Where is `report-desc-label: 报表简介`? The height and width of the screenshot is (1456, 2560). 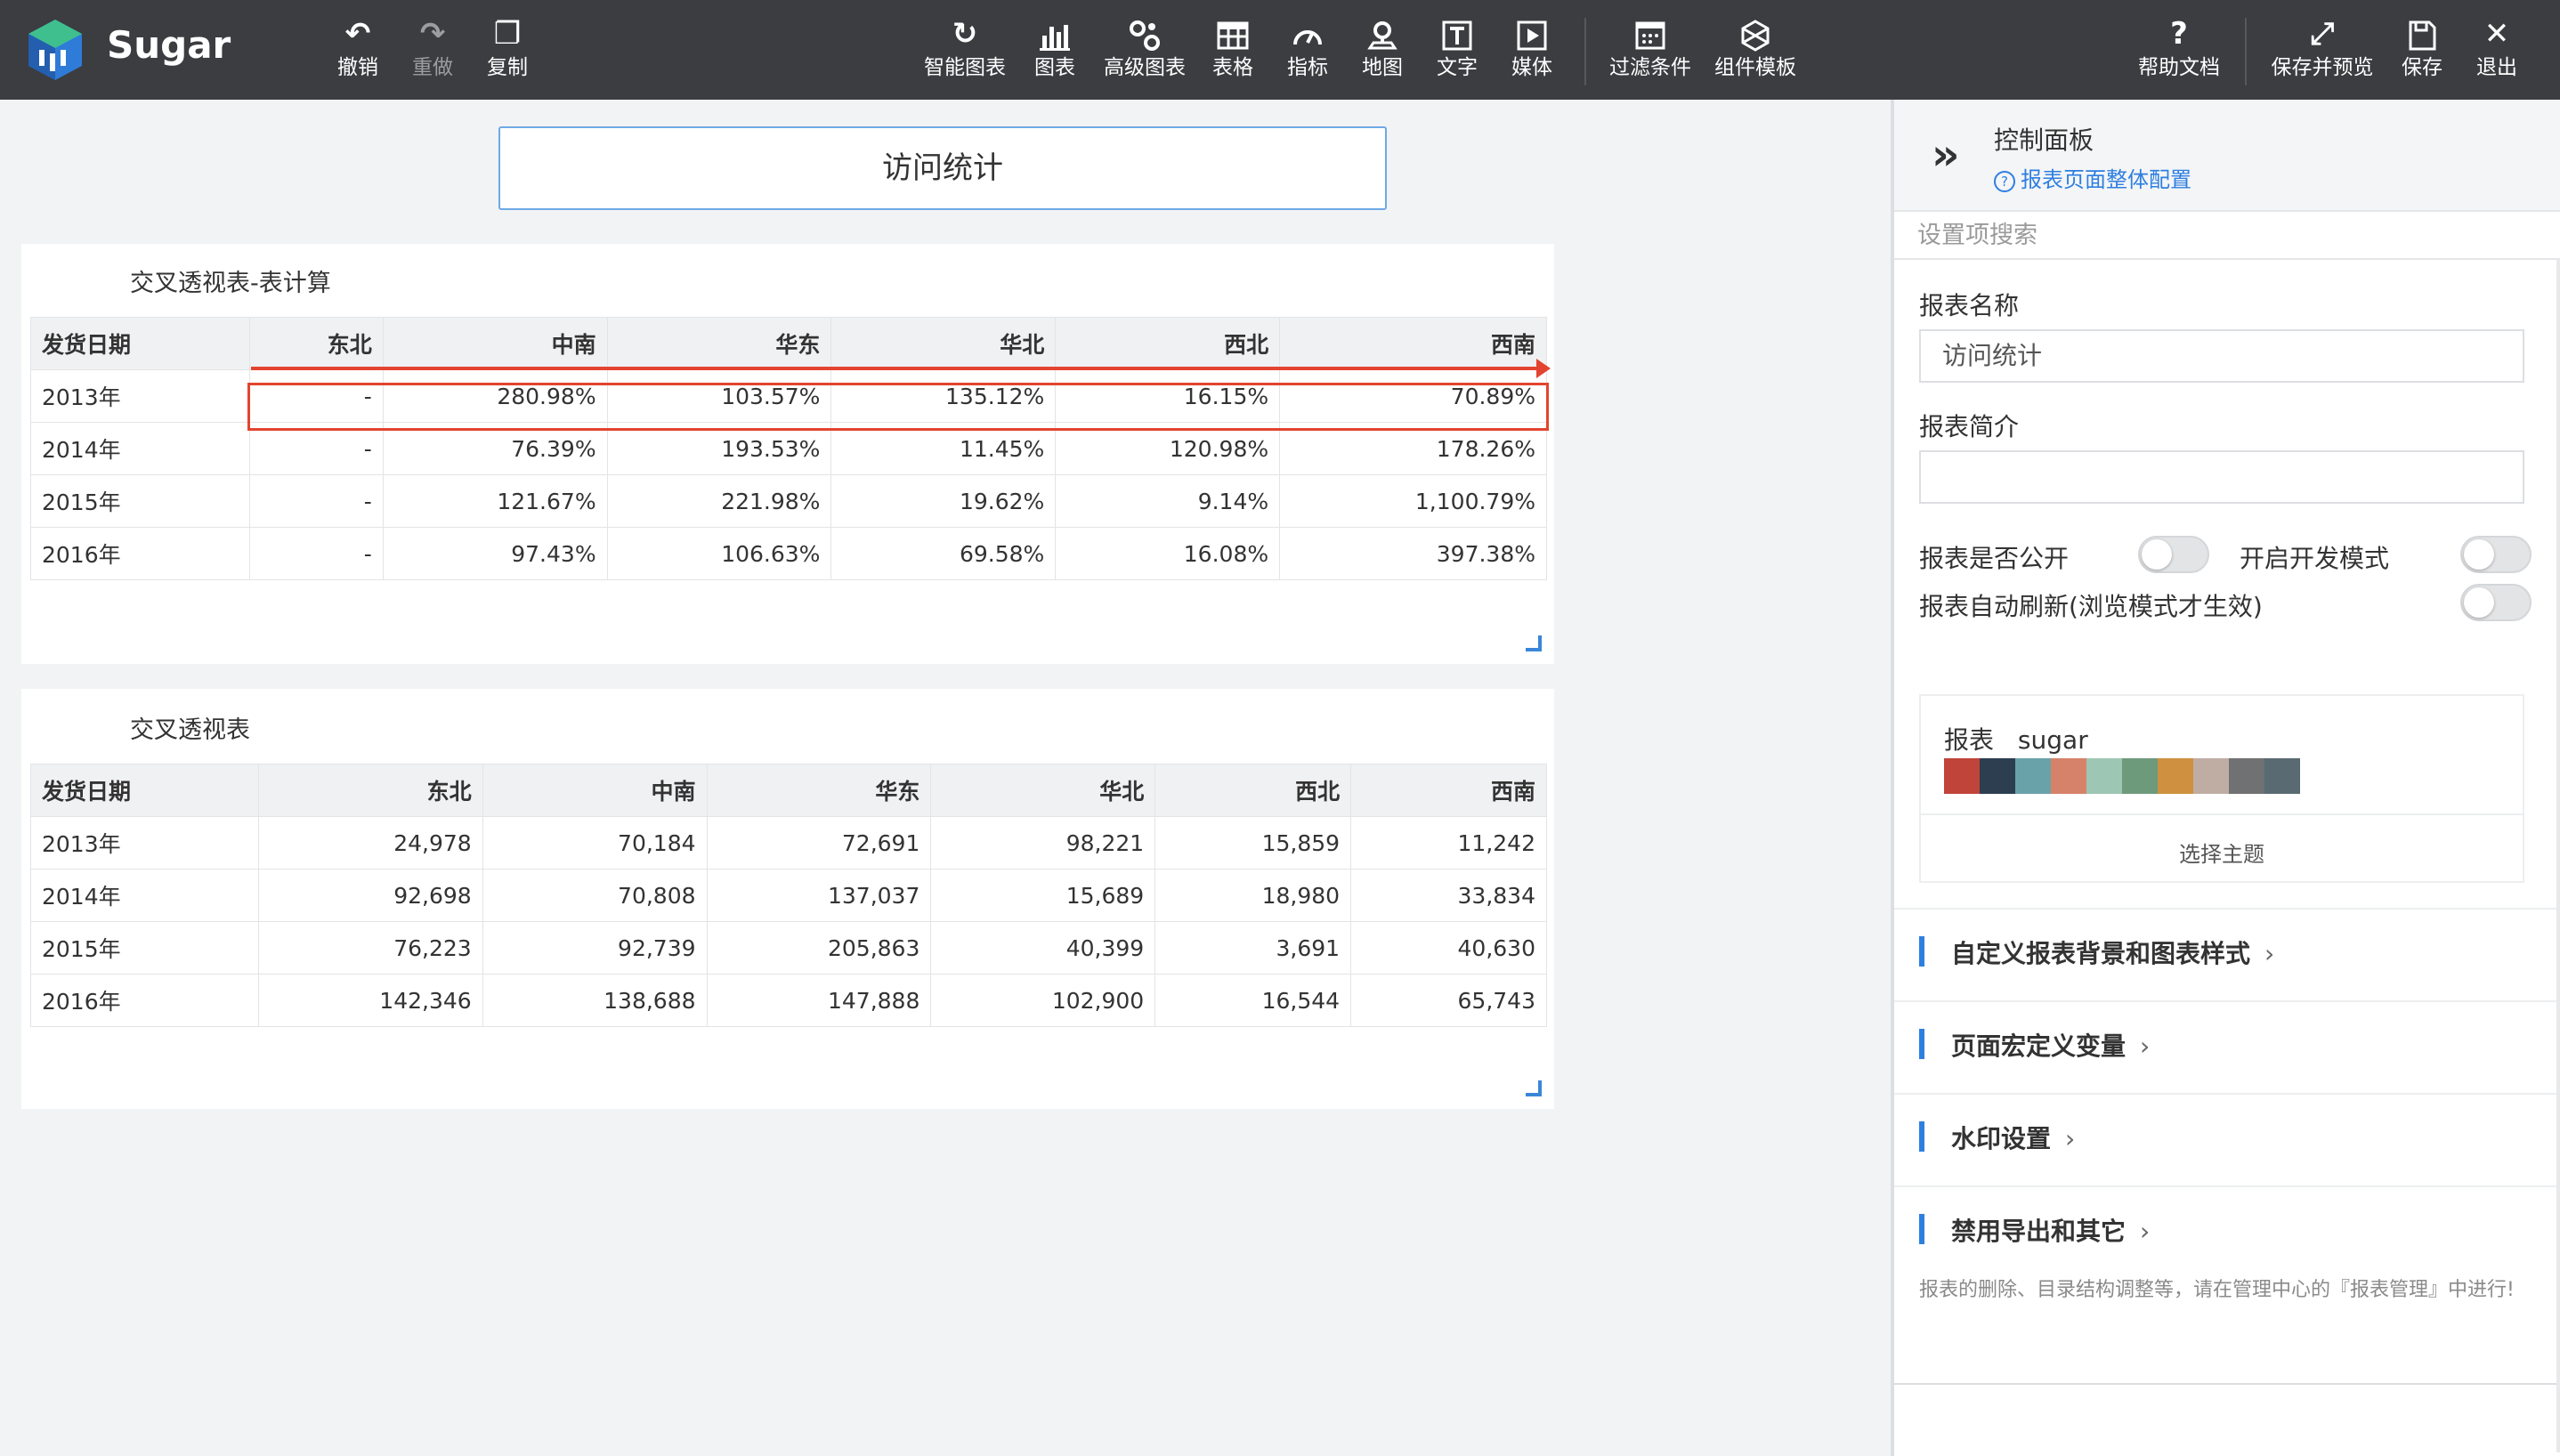
report-desc-label: 报表简介 is located at coordinates (1970, 426).